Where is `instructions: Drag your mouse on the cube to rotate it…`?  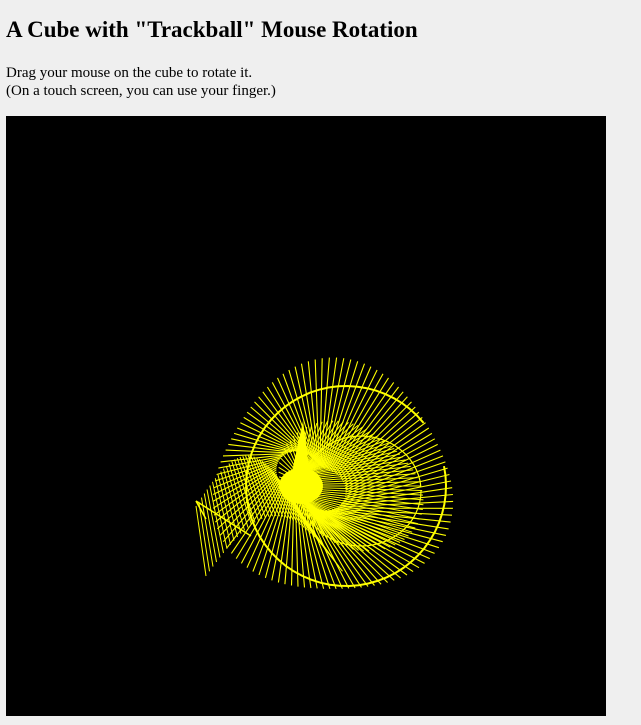
instructions: Drag your mouse on the cube to rotate it… is located at coordinates (141, 82).